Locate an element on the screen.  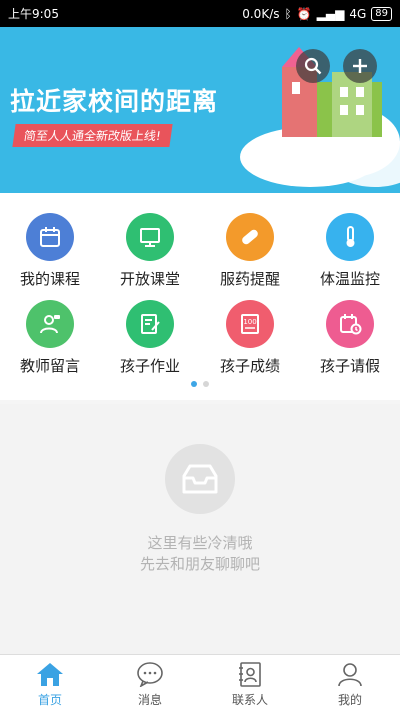
feature-child-leave: 孩子请假 is located at coordinates (350, 343).